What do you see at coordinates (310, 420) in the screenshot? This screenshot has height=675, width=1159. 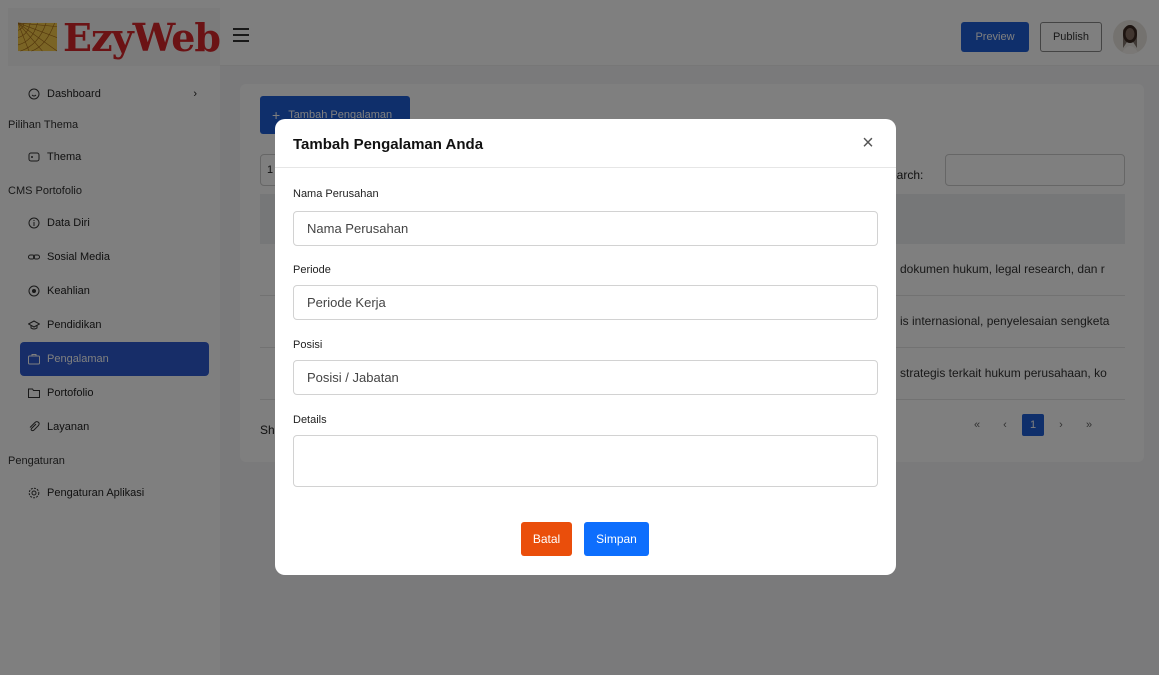 I see `details-label: Details` at bounding box center [310, 420].